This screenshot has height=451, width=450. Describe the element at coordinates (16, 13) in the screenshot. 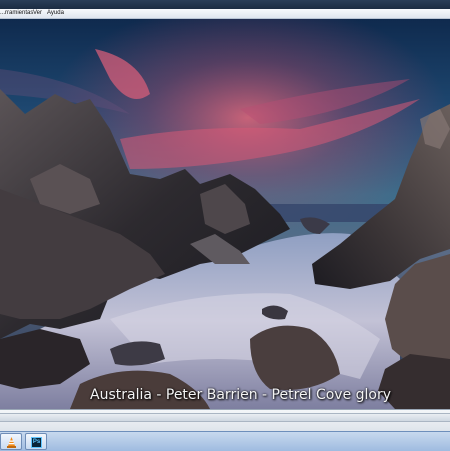

I see `menu-herramientas: ...rramientas` at that location.